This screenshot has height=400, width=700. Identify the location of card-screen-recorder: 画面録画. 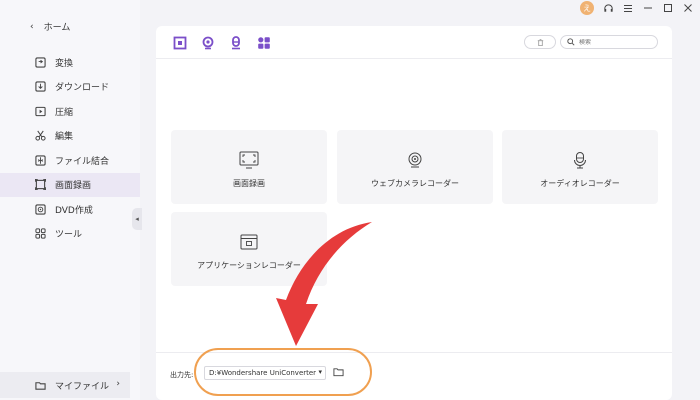
(249, 167).